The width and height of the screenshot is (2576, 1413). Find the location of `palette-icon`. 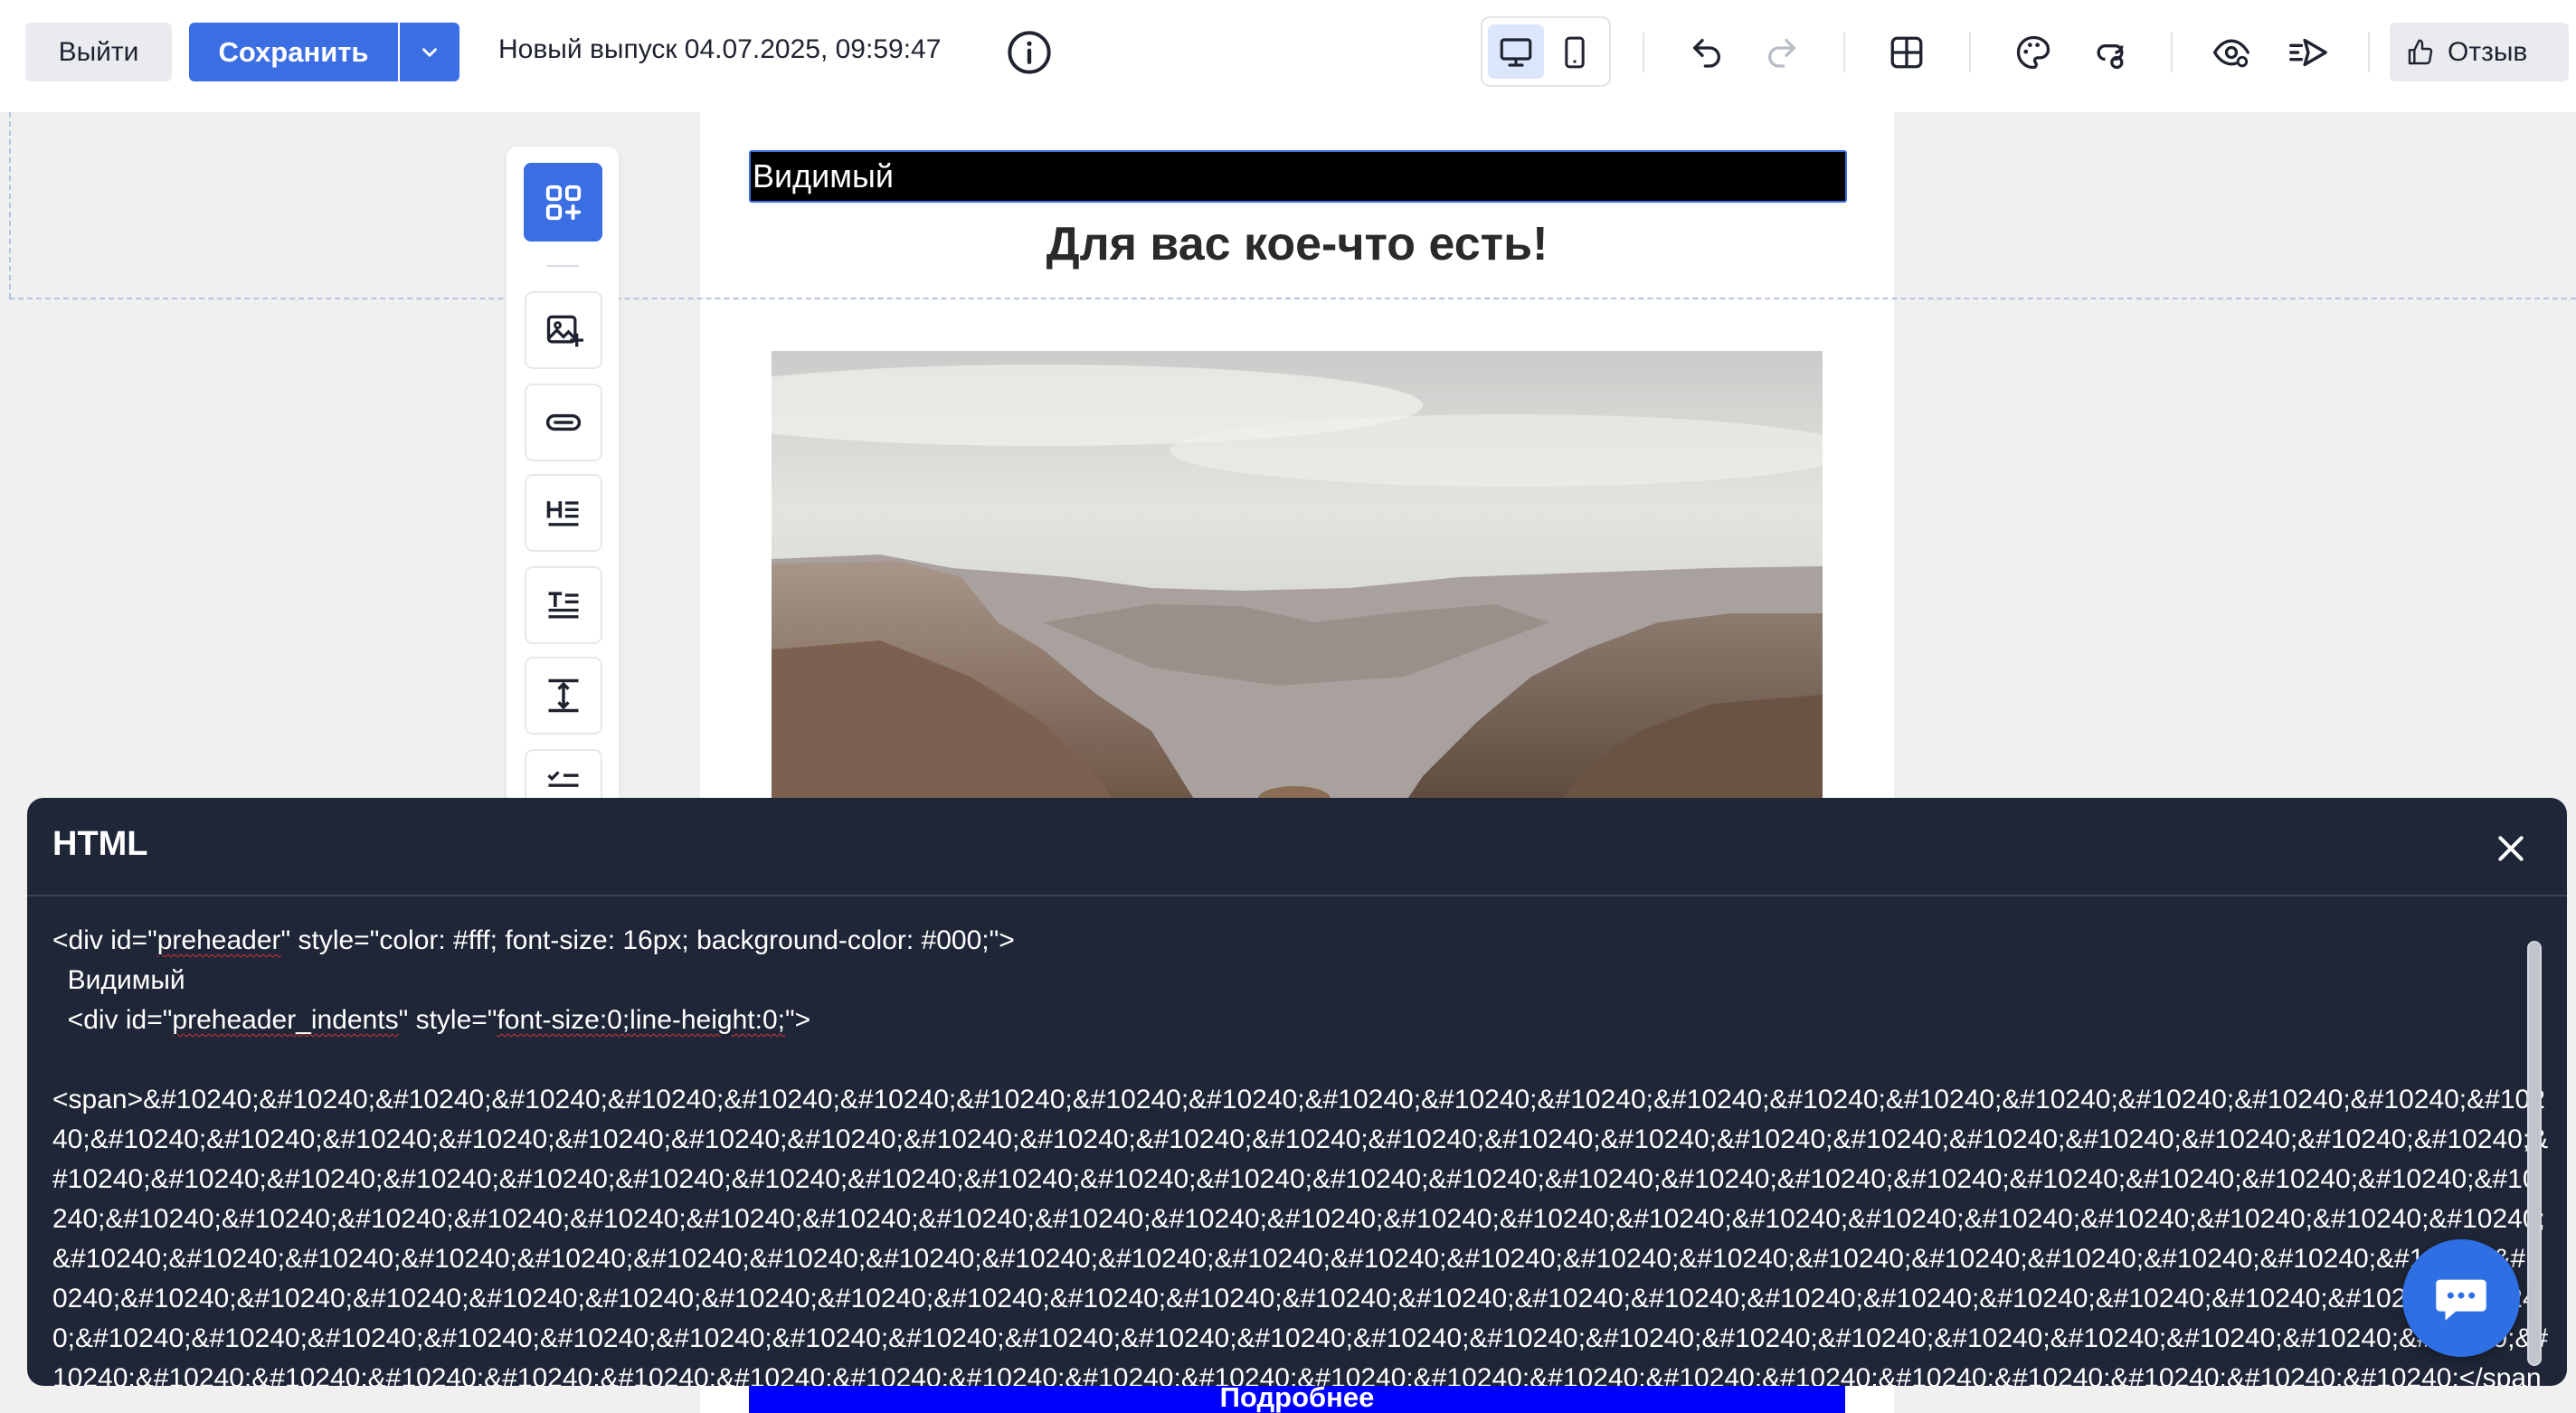

palette-icon is located at coordinates (2034, 52).